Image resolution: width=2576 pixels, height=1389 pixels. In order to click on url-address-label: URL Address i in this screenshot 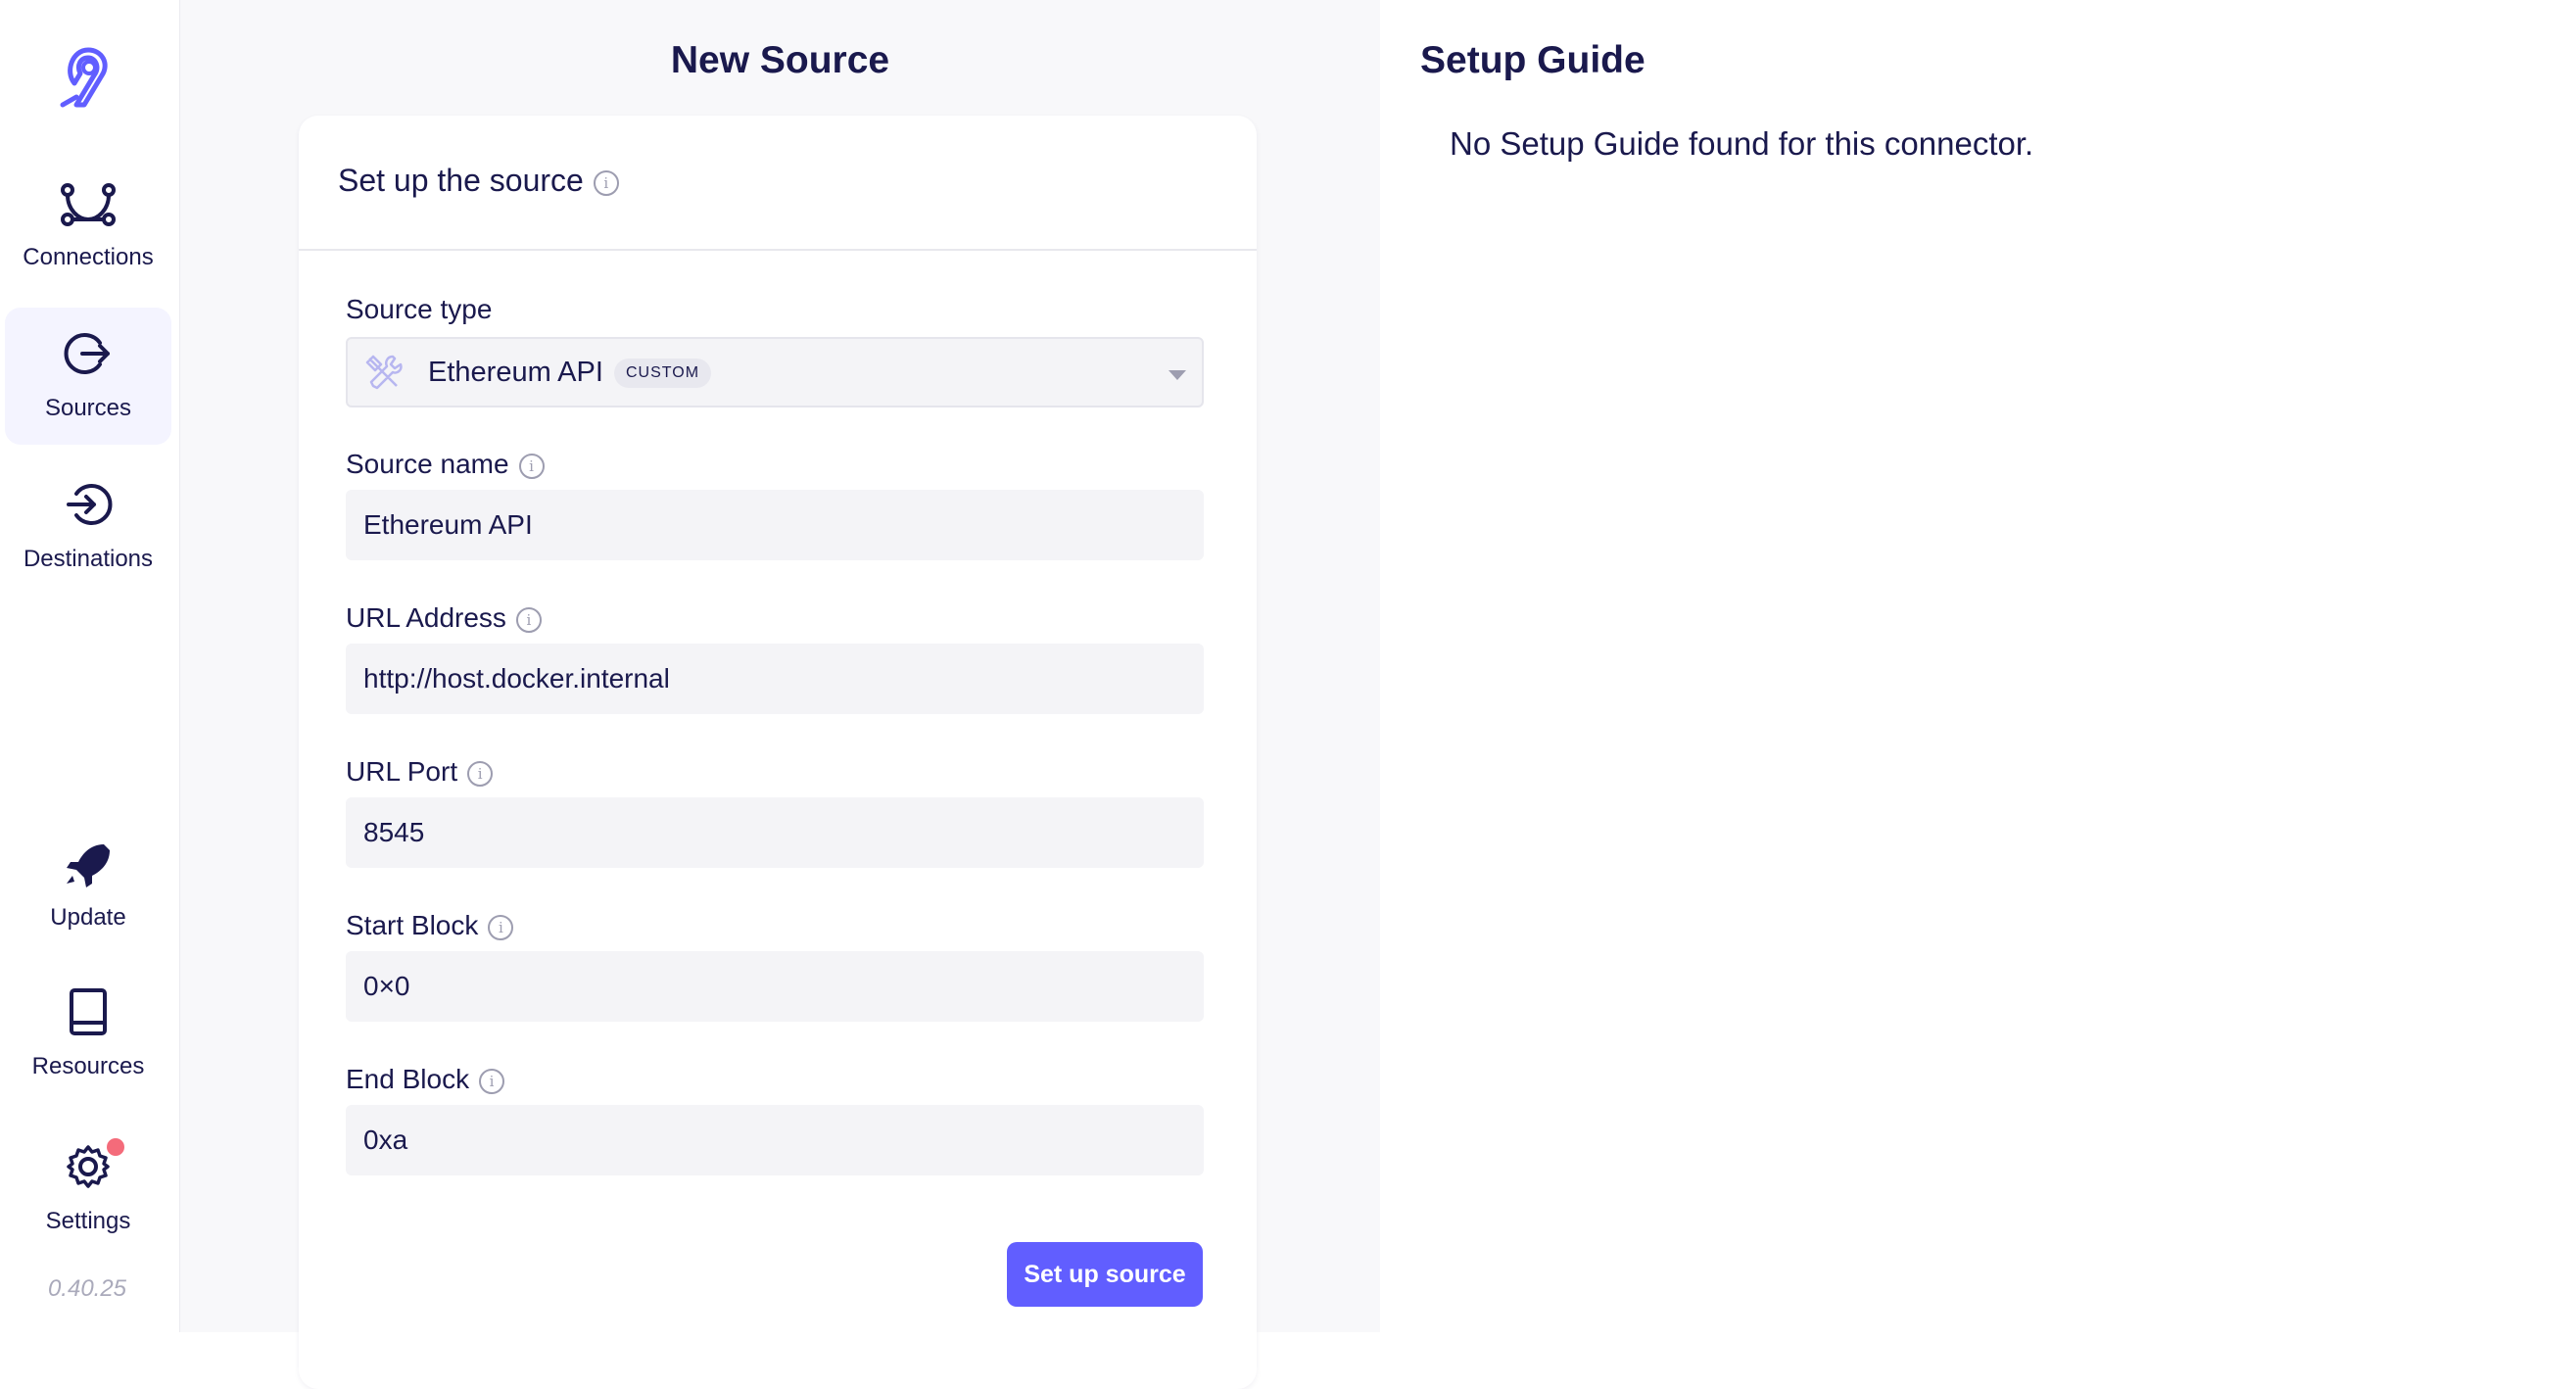, I will do `click(444, 618)`.